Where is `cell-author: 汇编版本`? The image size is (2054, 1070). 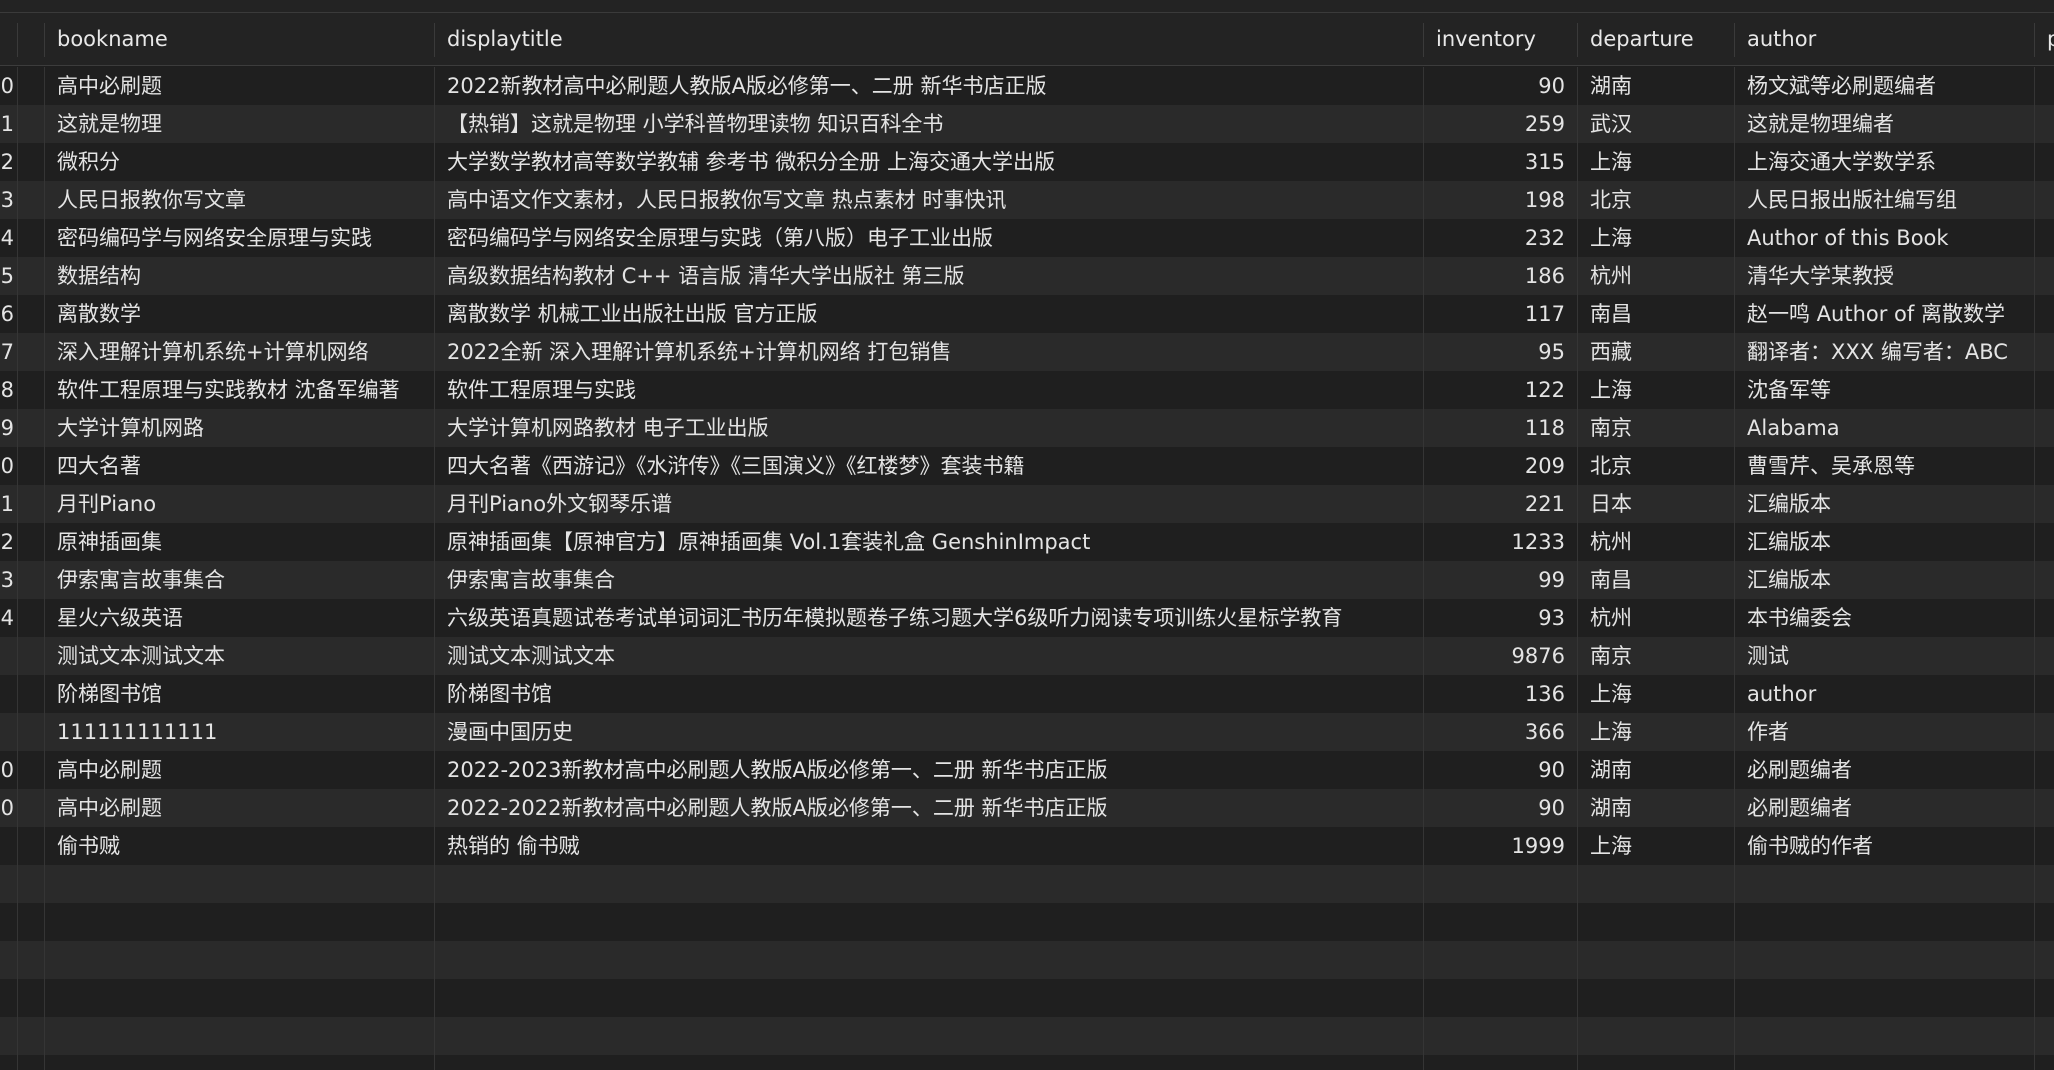 cell-author: 汇编版本 is located at coordinates (1884, 504).